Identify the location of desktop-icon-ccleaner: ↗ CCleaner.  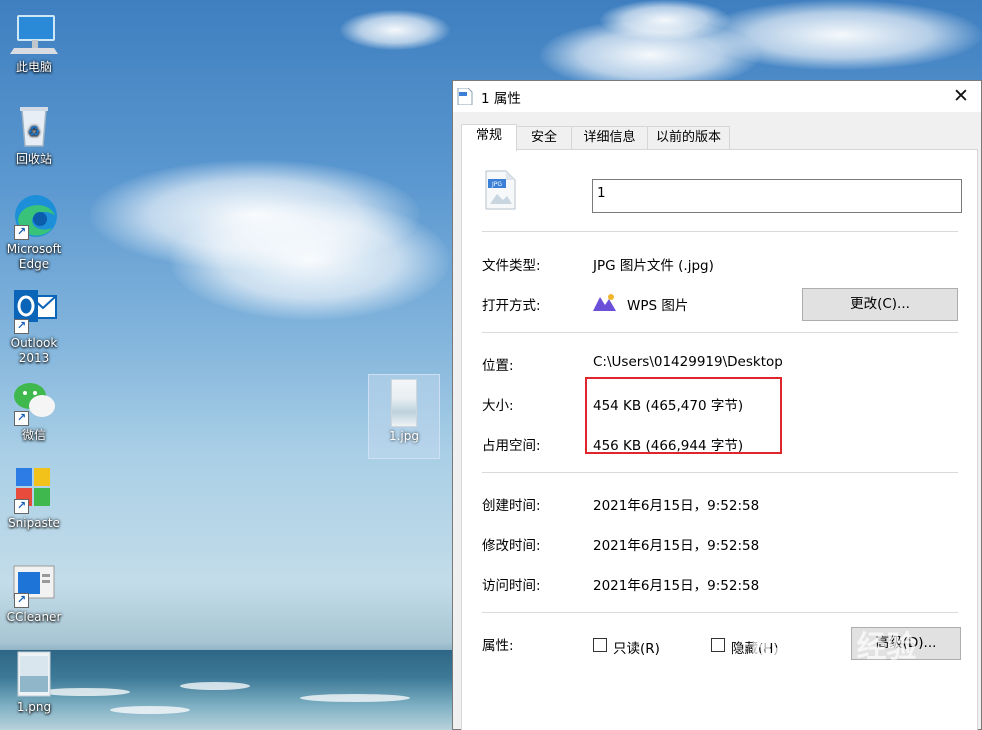
(34, 592).